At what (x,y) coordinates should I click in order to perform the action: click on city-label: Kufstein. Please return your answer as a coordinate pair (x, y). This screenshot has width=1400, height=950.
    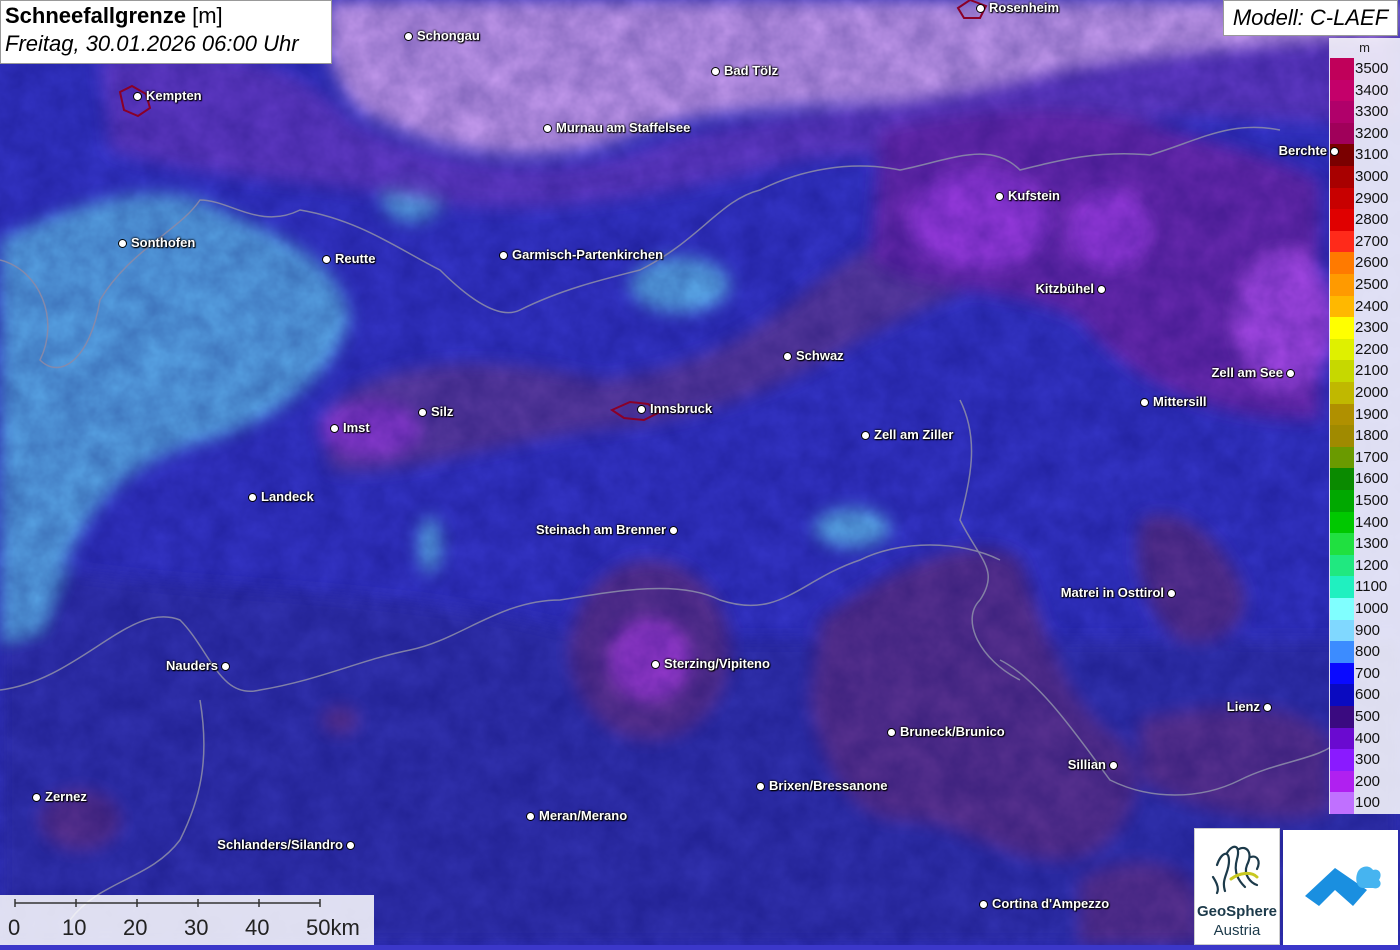
    Looking at the image, I should click on (1034, 196).